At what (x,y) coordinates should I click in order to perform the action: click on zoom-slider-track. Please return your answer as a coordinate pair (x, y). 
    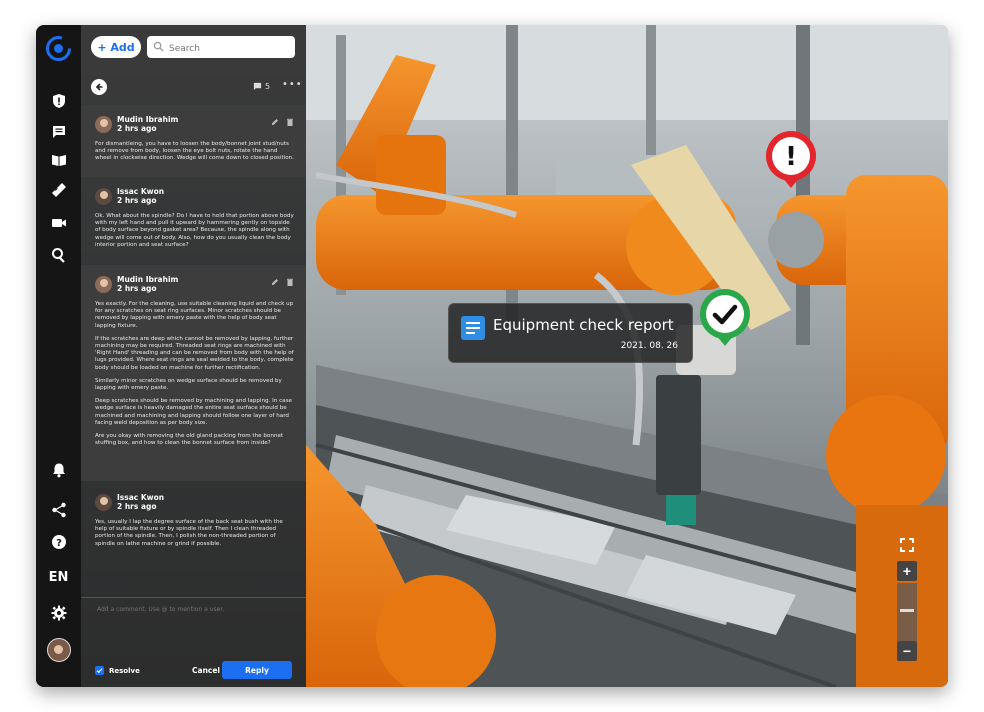
    Looking at the image, I should click on (907, 612).